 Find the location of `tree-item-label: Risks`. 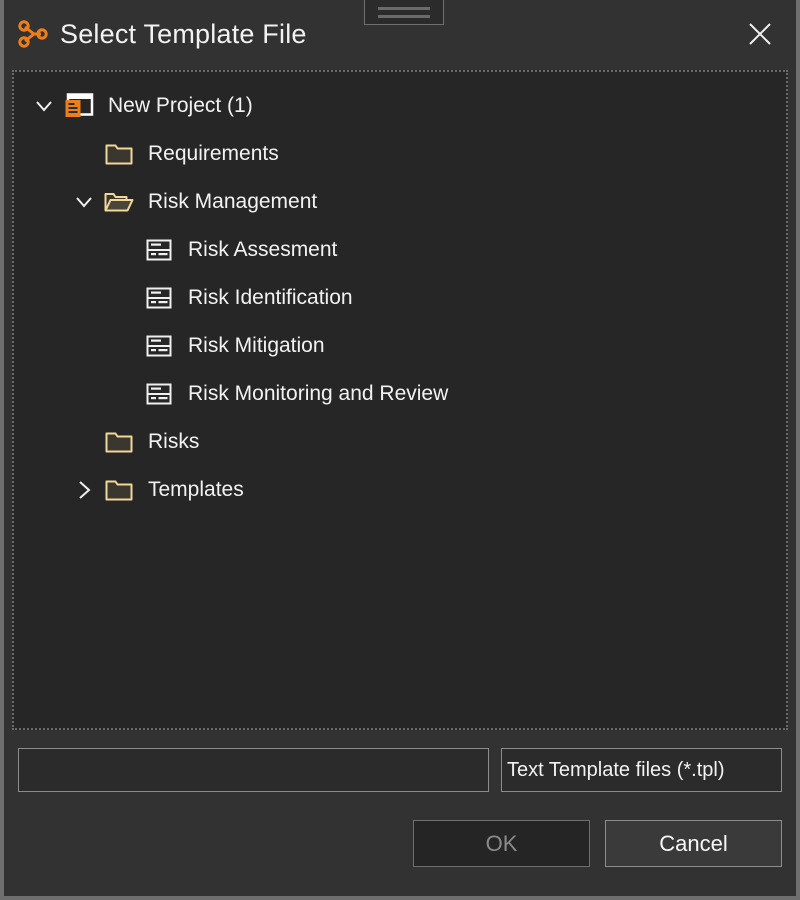

tree-item-label: Risks is located at coordinates (174, 441).